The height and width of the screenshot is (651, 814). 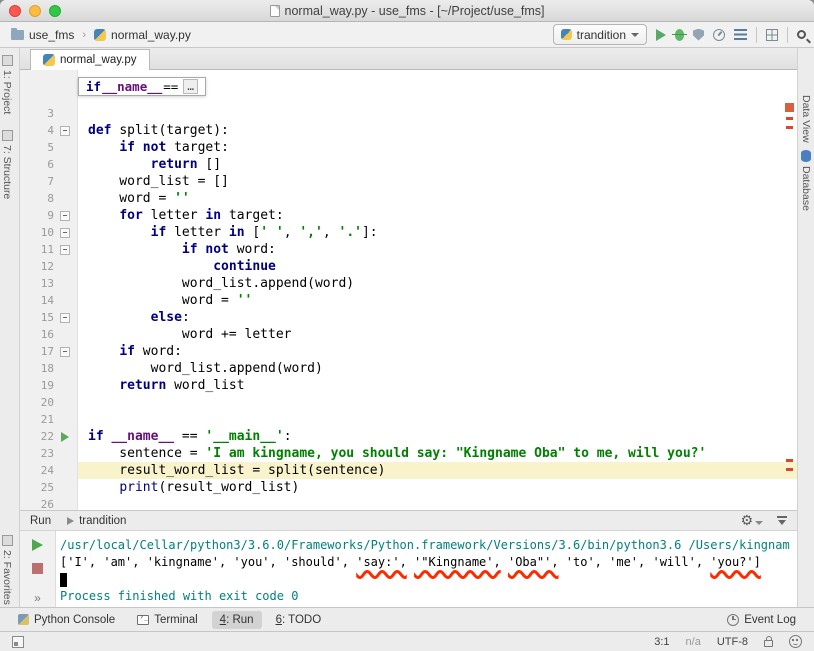 I want to click on gutter-line: 18, so click(x=48, y=368).